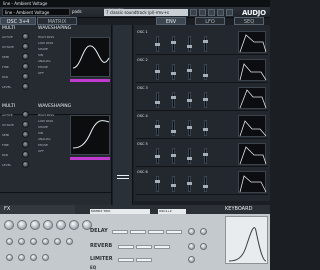 The height and width of the screenshot is (270, 320). Describe the element at coordinates (202, 12) in the screenshot. I see `next-button` at that location.